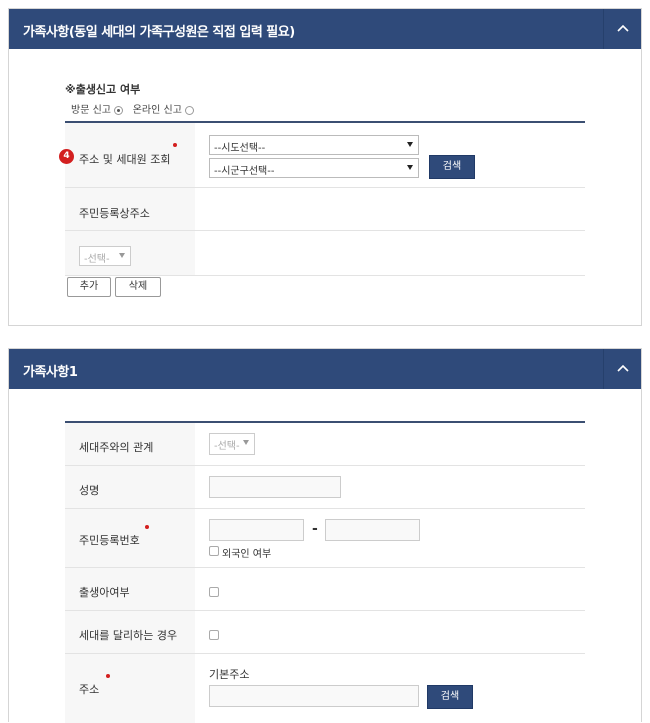  I want to click on relation-label: 세대주와의 관계, so click(116, 447).